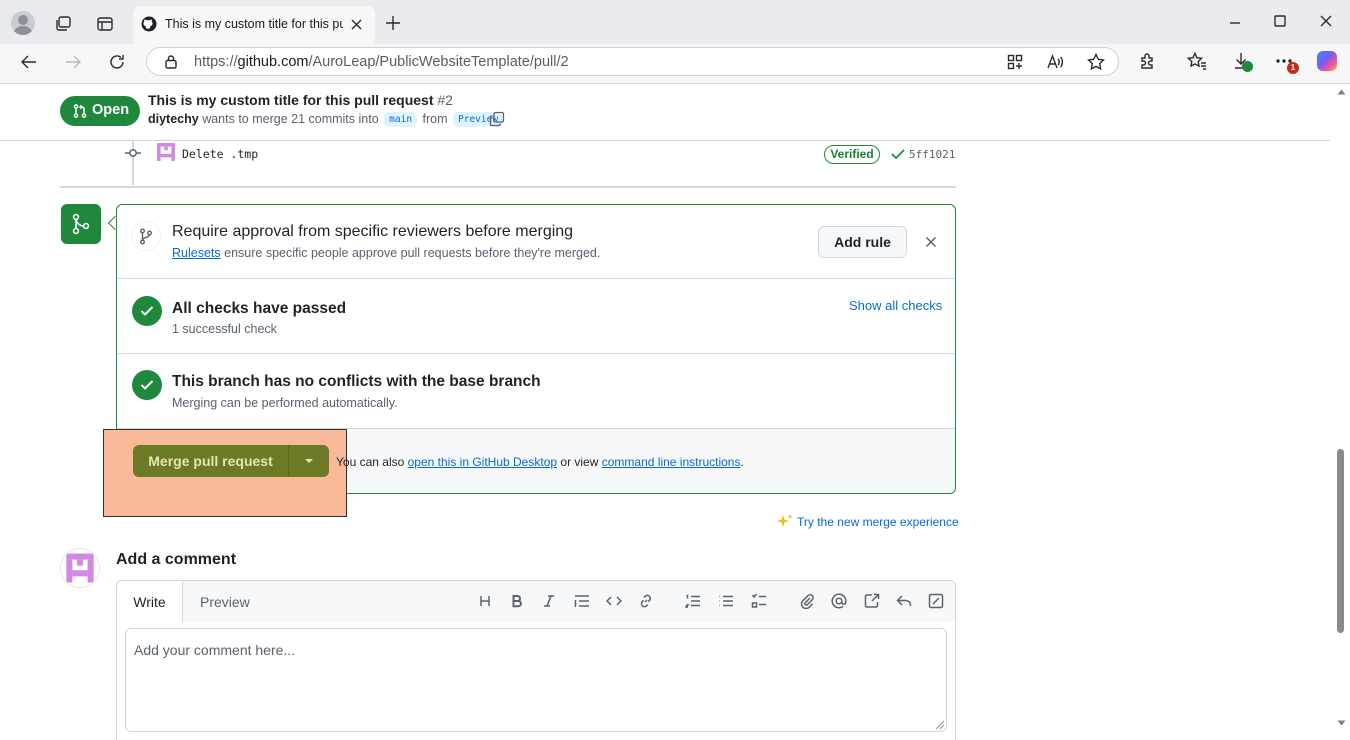 The height and width of the screenshot is (740, 1350). Describe the element at coordinates (29, 62) in the screenshot. I see `back-icon` at that location.